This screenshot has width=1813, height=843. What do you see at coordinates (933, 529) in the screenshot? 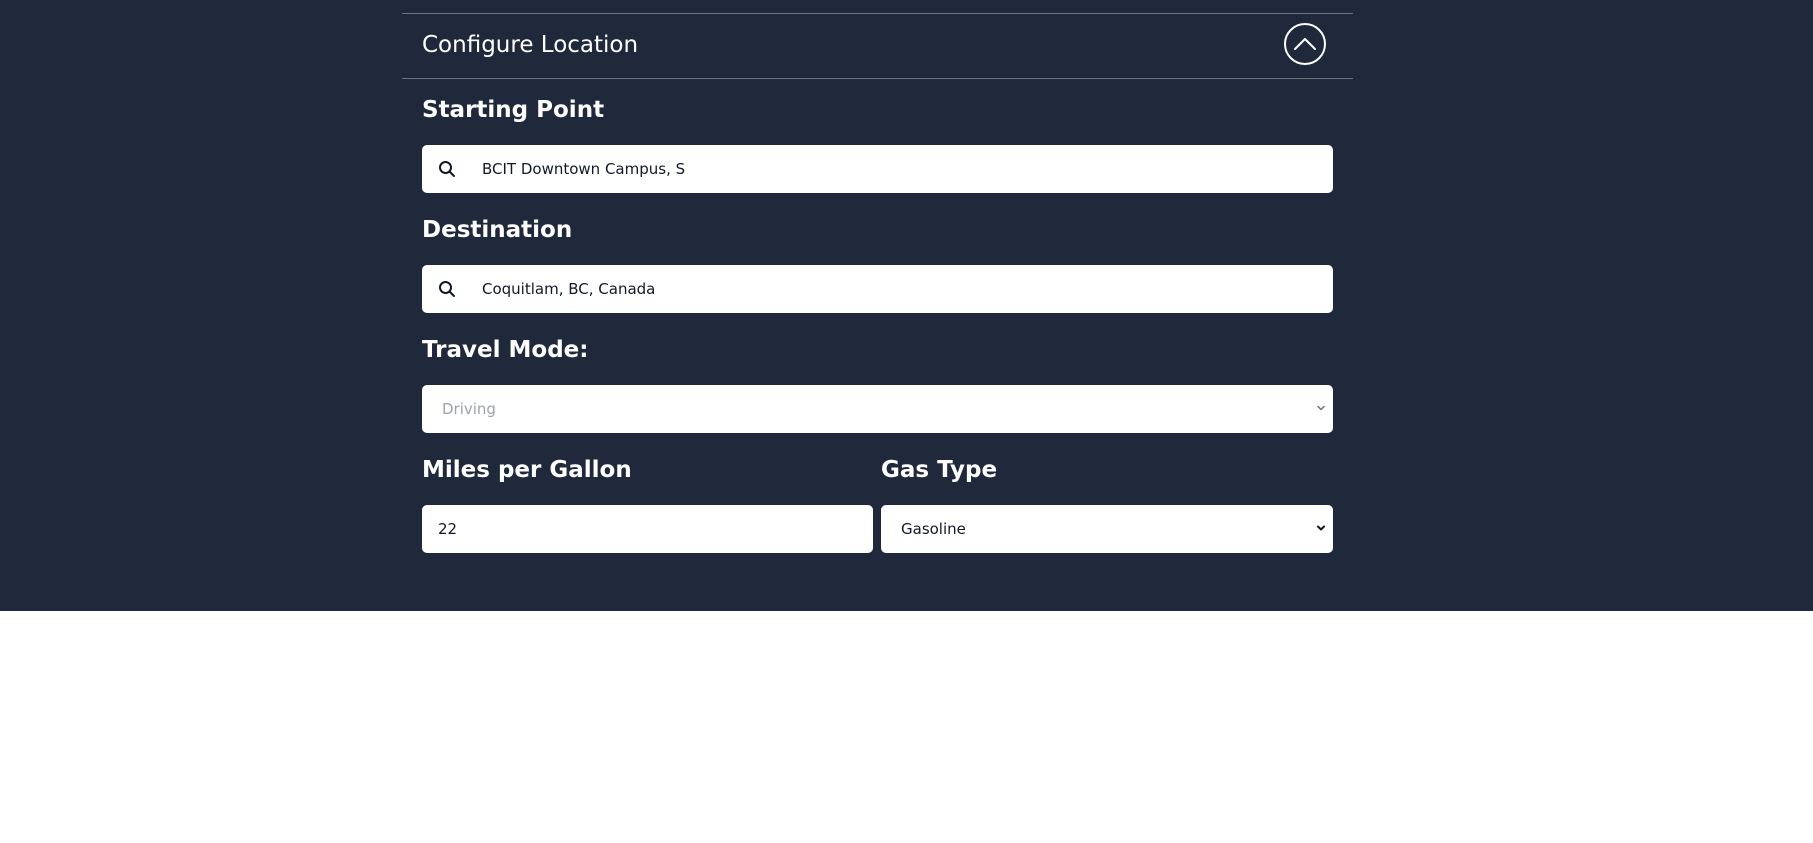
I see `gas-type-selected: Gasoline` at bounding box center [933, 529].